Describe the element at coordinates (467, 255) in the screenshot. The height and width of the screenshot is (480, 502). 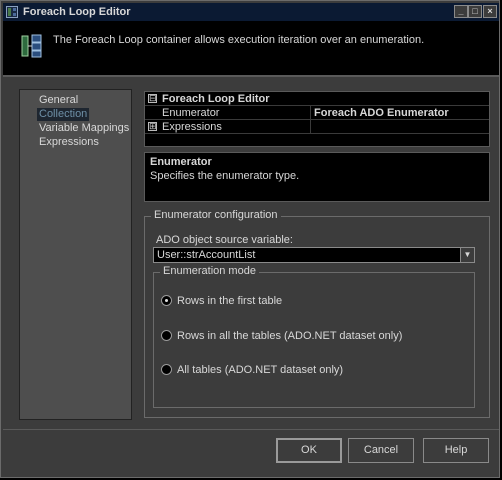
I see `chevron-down-icon: ▼` at that location.